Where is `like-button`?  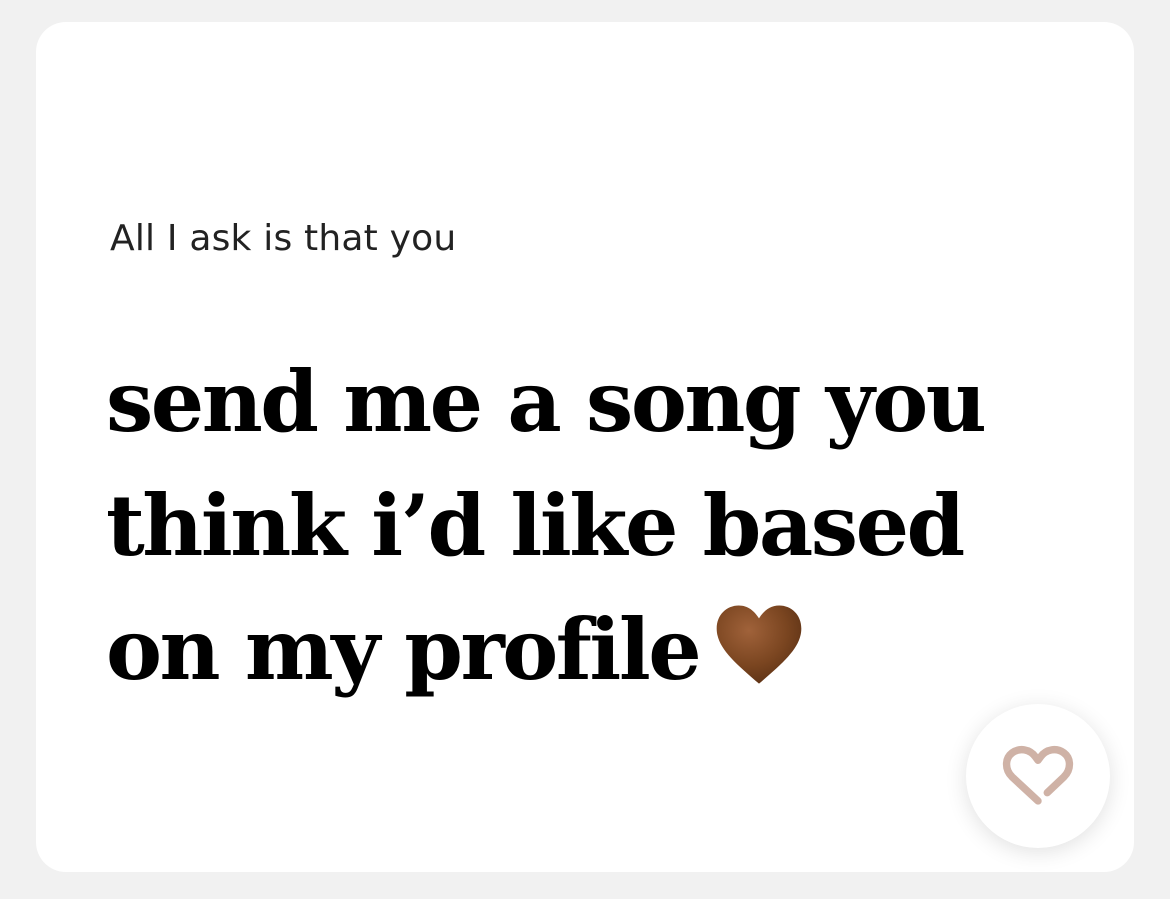
like-button is located at coordinates (1038, 776).